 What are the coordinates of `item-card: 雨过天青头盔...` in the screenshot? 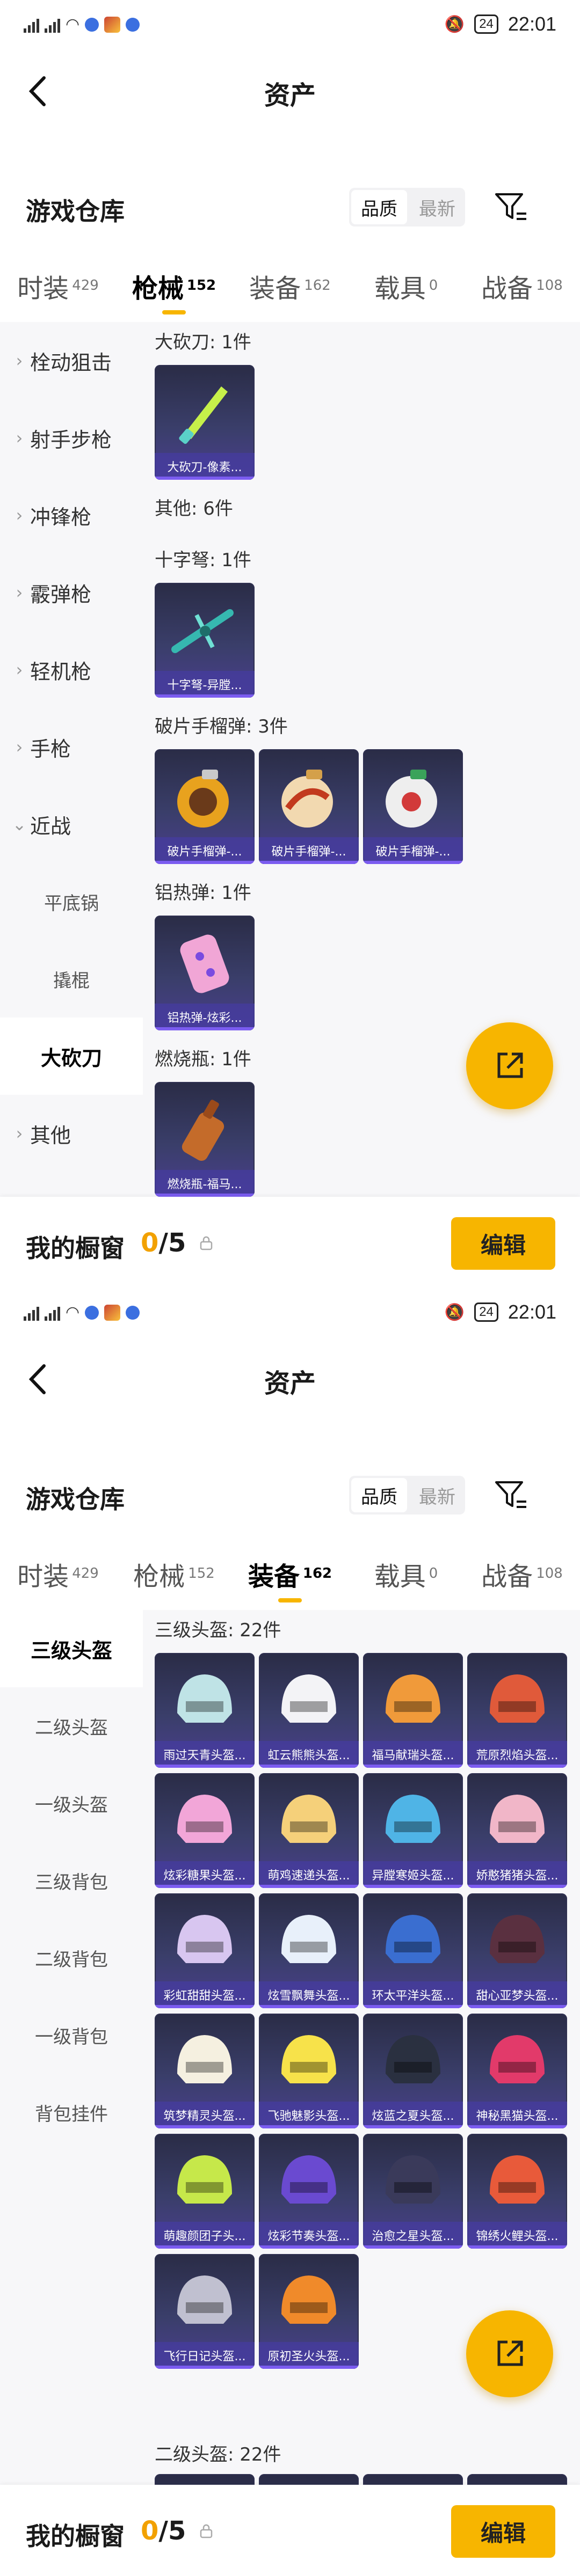 It's located at (205, 1710).